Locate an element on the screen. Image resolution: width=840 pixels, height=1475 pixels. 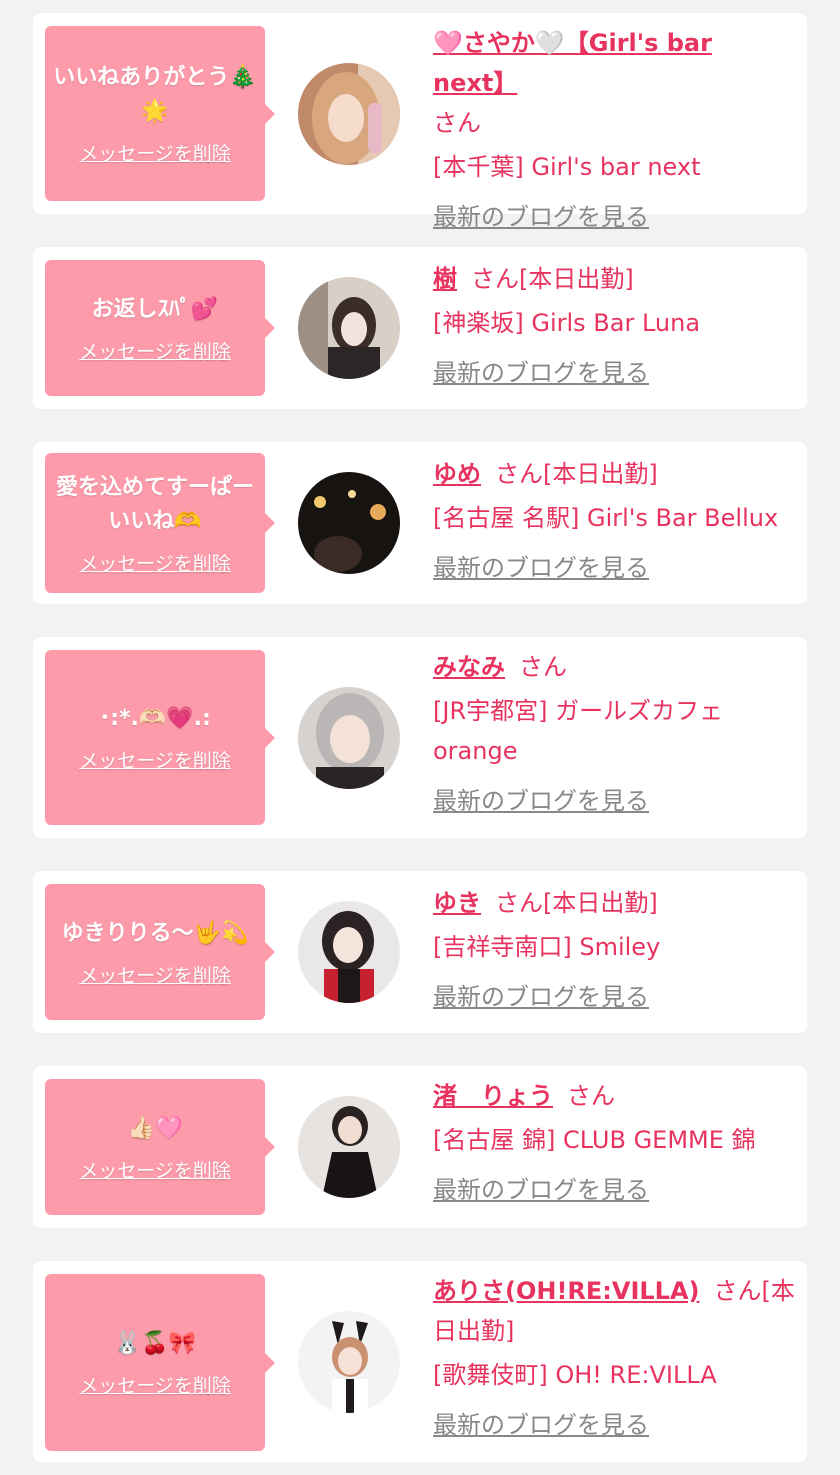
message-bubble: ゆきりりる〜🤟💫 メッセージを削除 is located at coordinates (160, 952).